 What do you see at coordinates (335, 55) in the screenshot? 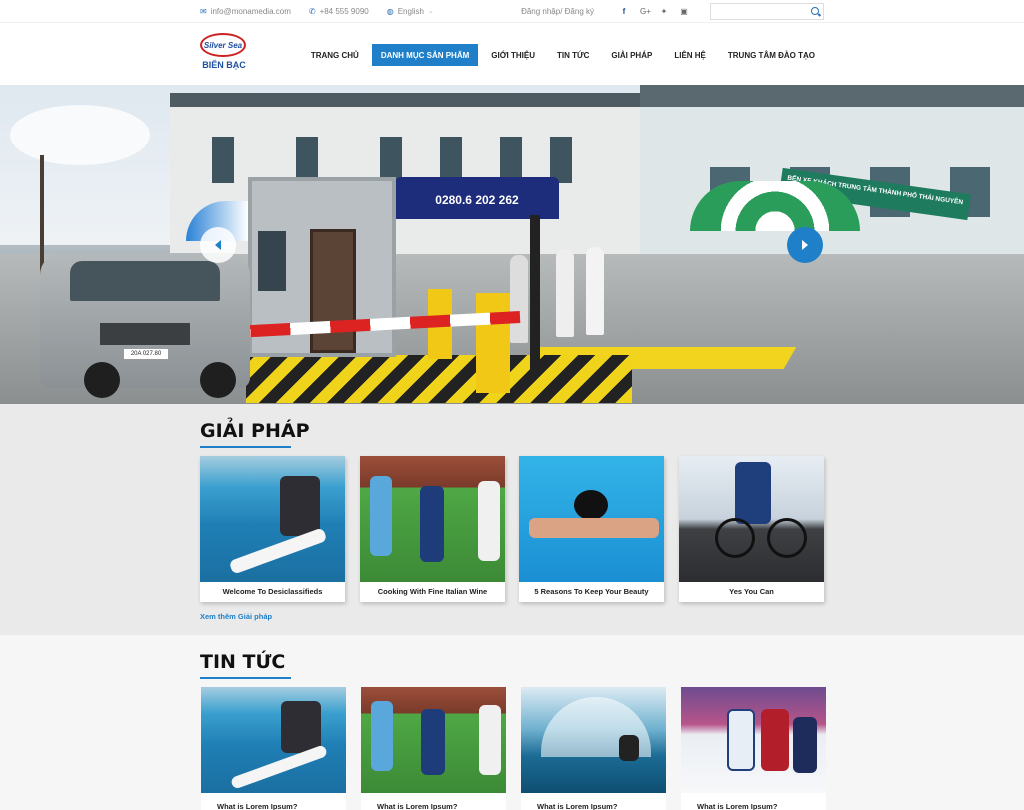
I see `nav-item-home: TRANG CHỦ` at bounding box center [335, 55].